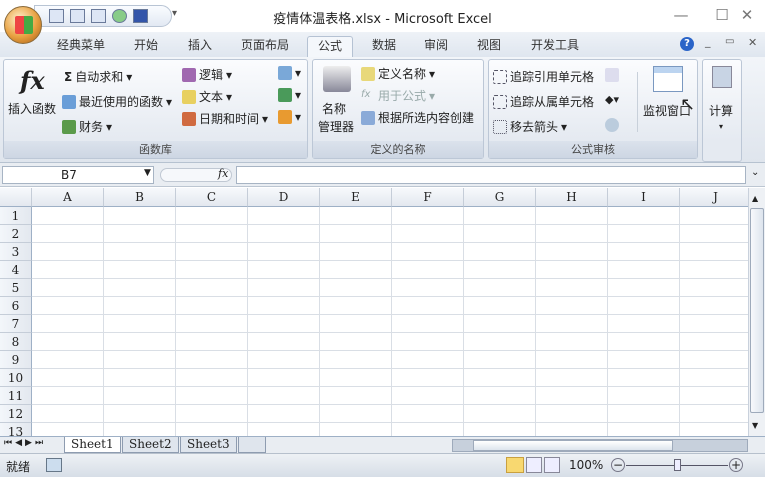 The height and width of the screenshot is (477, 765). Describe the element at coordinates (16, 216) in the screenshot. I see `row-header-1: 1` at that location.